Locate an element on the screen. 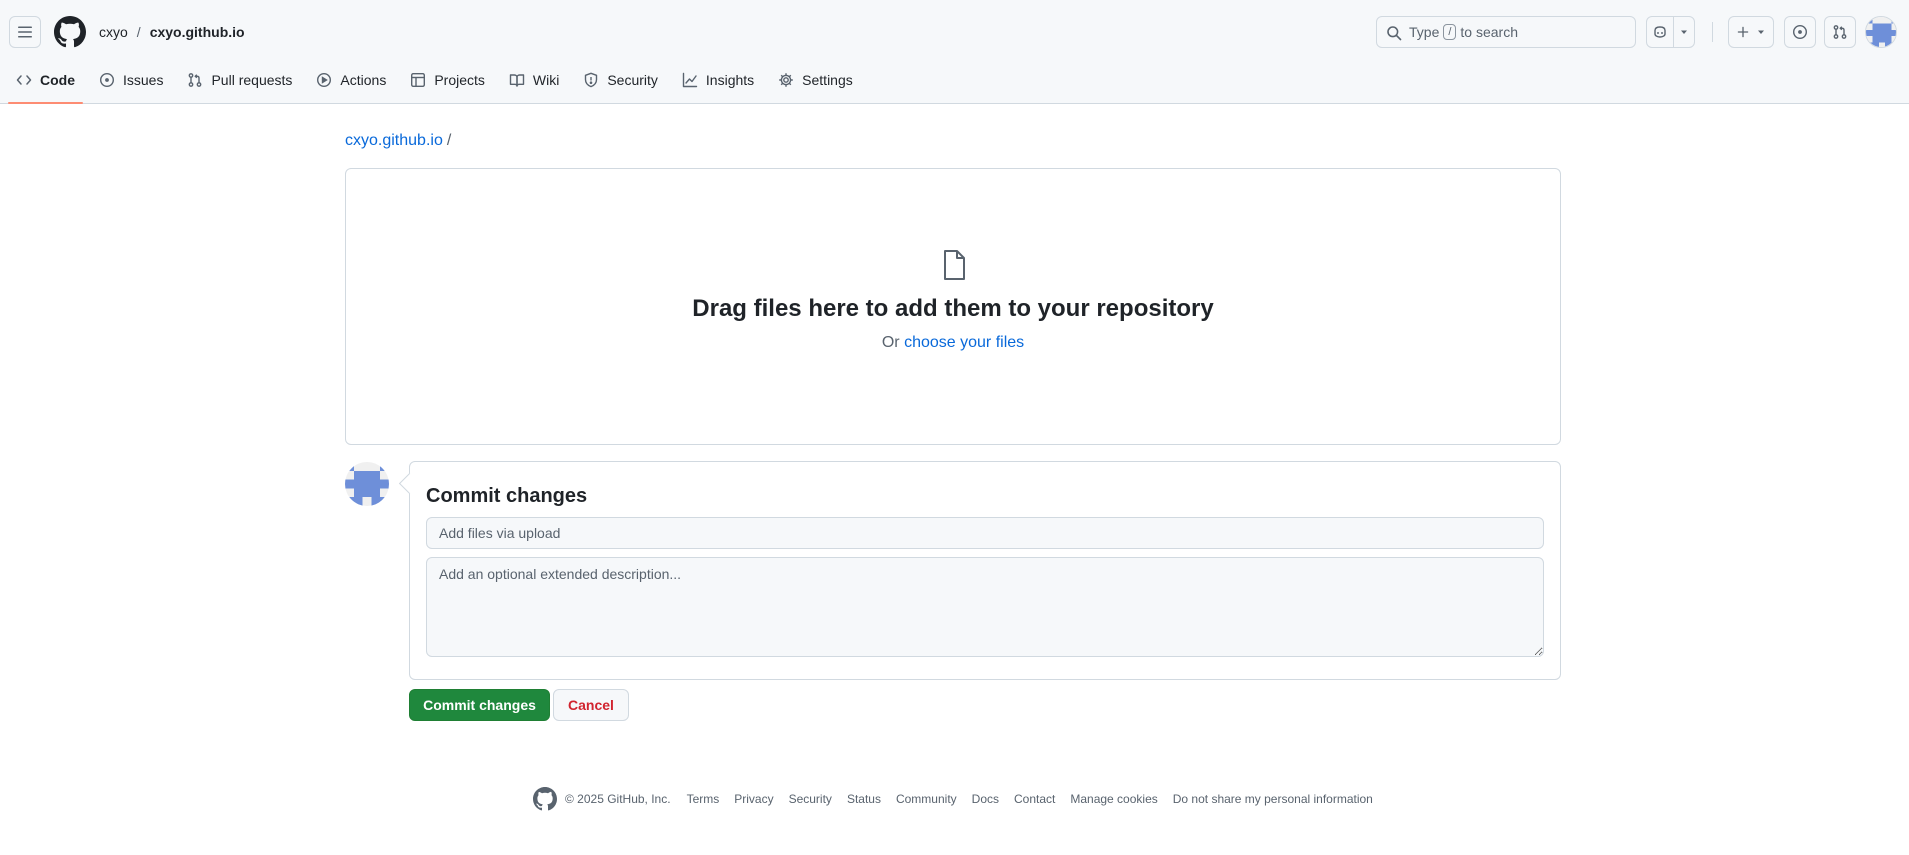  owner-link: cxyo is located at coordinates (113, 32).